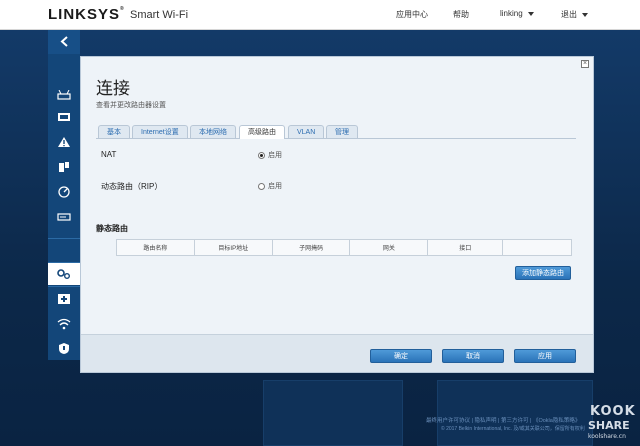 This screenshot has height=446, width=640. I want to click on alert-icon, so click(64, 142).